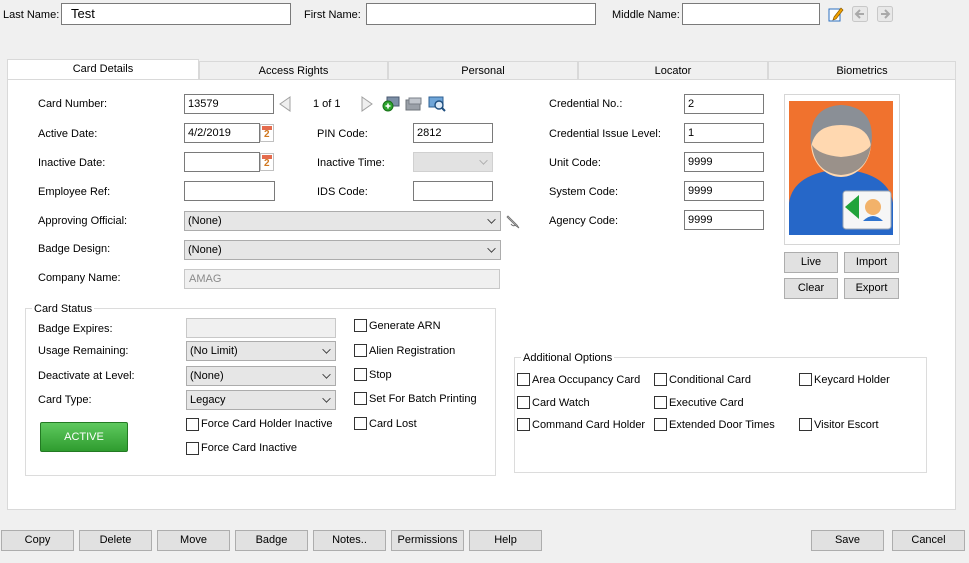 This screenshot has height=563, width=969. What do you see at coordinates (83, 221) in the screenshot?
I see `approving-official-label: Approving Official:` at bounding box center [83, 221].